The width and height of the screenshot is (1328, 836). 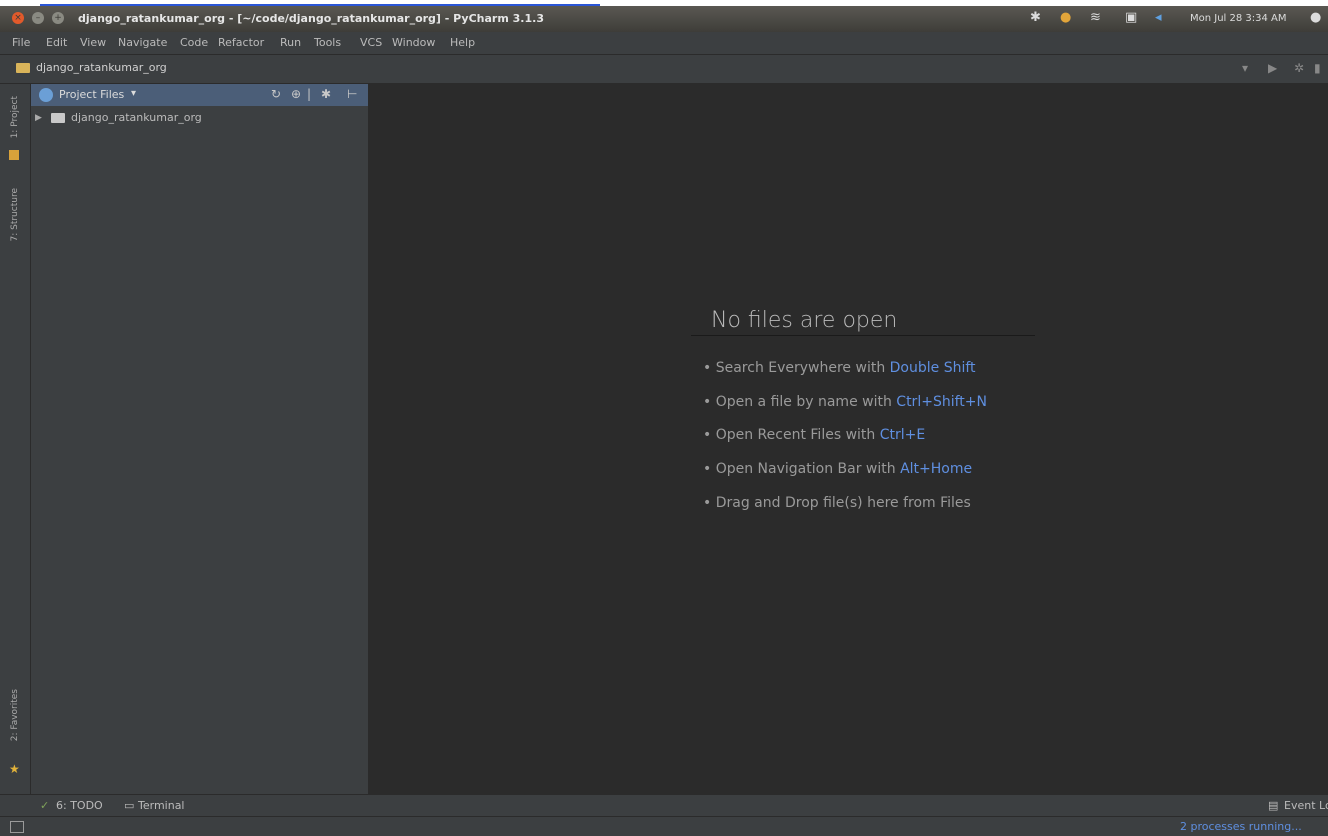 I want to click on project-tool-icon, so click(x=14, y=155).